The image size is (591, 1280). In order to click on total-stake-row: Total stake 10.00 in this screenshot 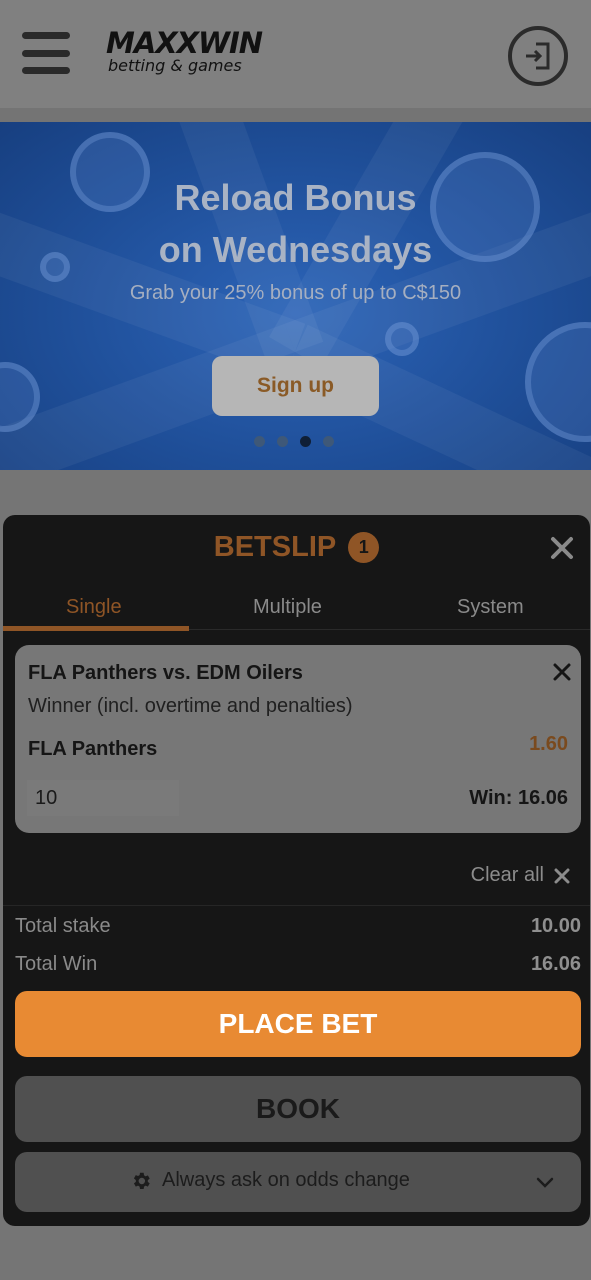, I will do `click(298, 926)`.